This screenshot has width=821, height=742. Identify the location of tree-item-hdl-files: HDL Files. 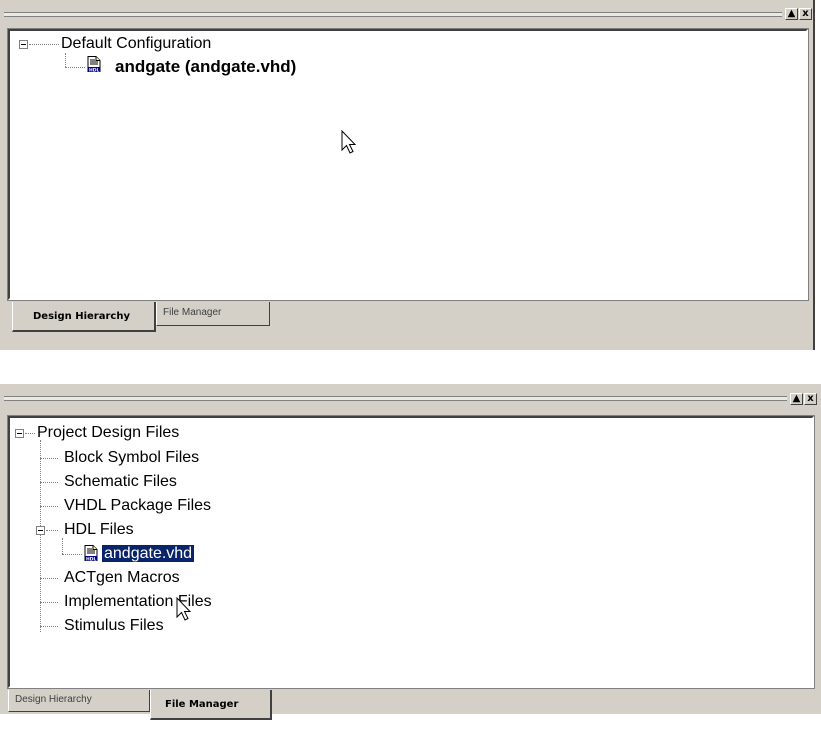
(99, 530).